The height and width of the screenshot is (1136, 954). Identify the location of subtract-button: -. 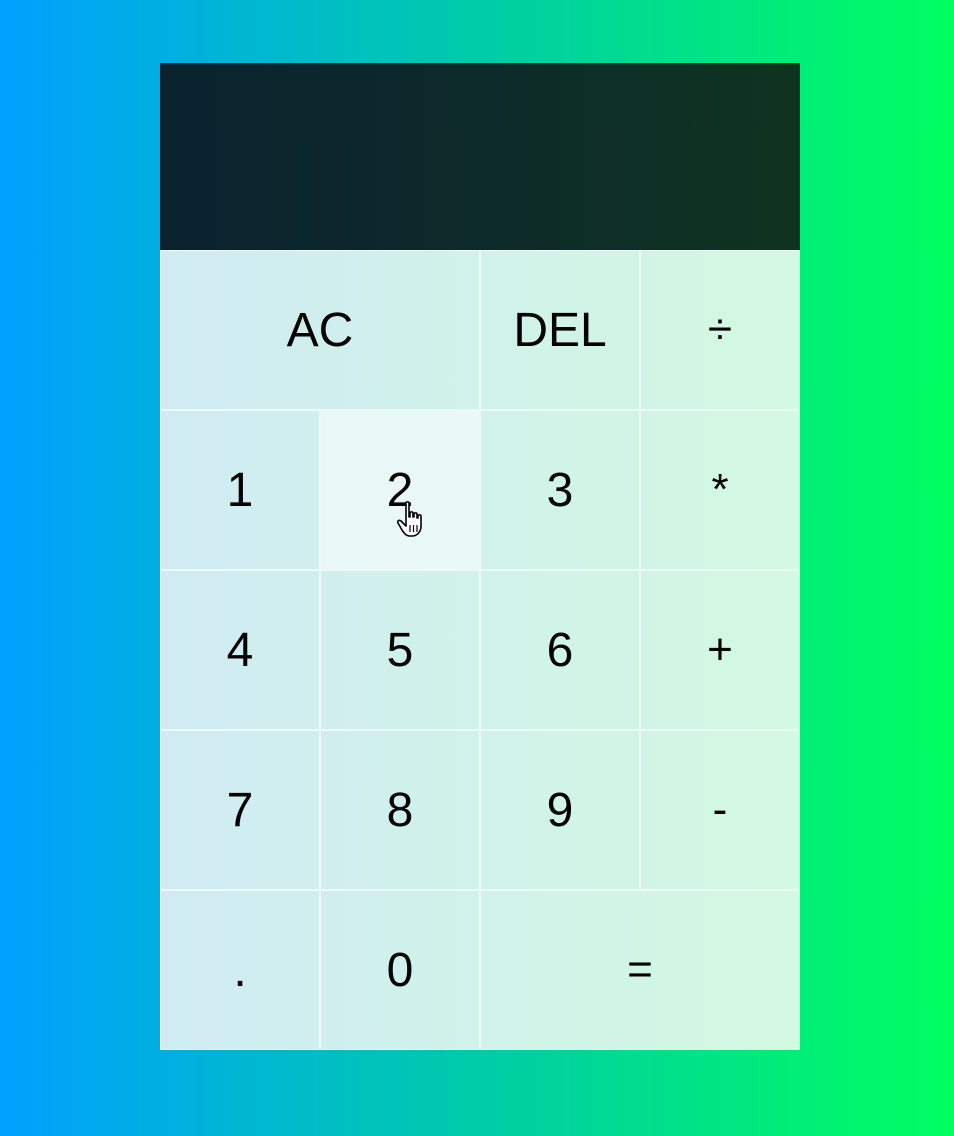
(720, 810).